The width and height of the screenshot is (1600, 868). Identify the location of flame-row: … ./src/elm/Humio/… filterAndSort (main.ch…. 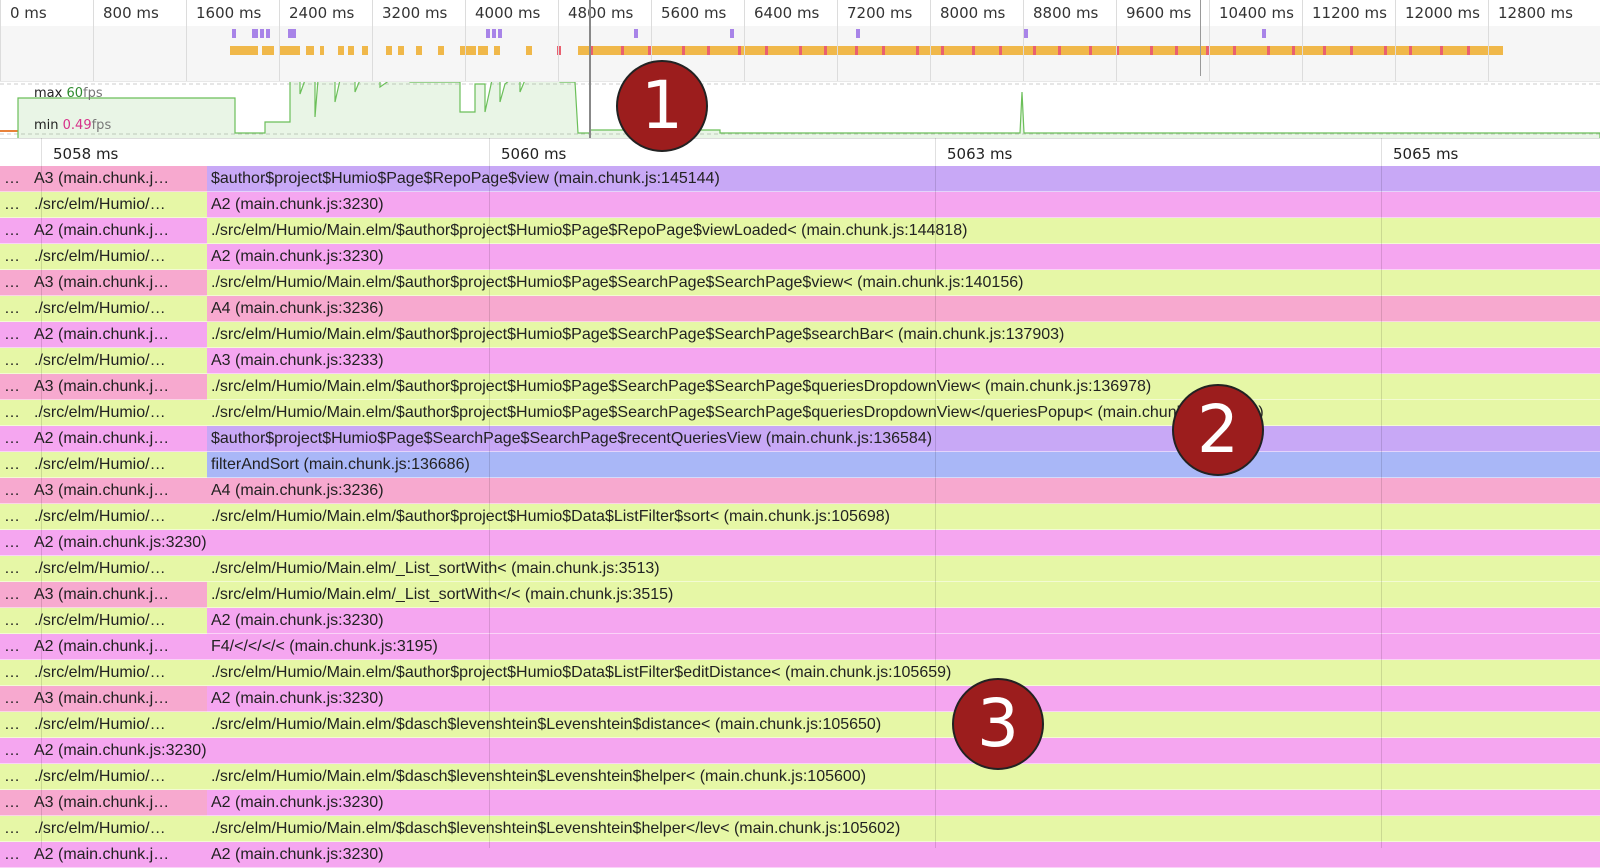
(800, 465).